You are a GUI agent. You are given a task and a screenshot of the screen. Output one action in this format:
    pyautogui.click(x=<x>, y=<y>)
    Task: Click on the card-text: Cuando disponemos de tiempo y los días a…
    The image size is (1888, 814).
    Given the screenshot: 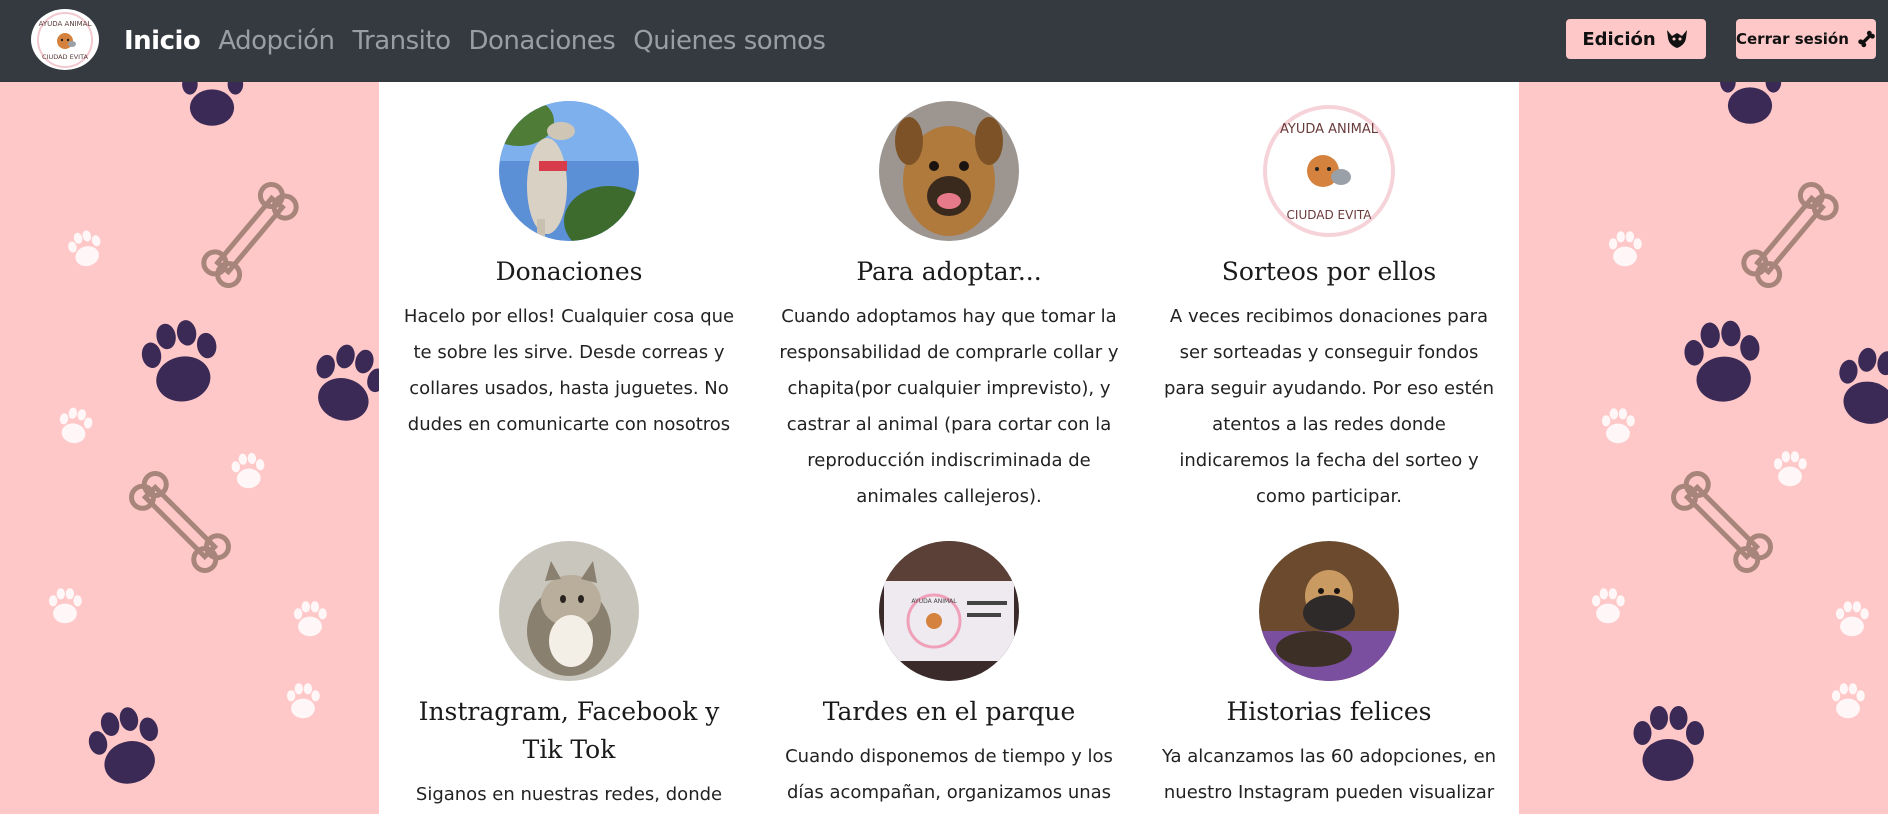 What is the action you would take?
    pyautogui.click(x=949, y=774)
    